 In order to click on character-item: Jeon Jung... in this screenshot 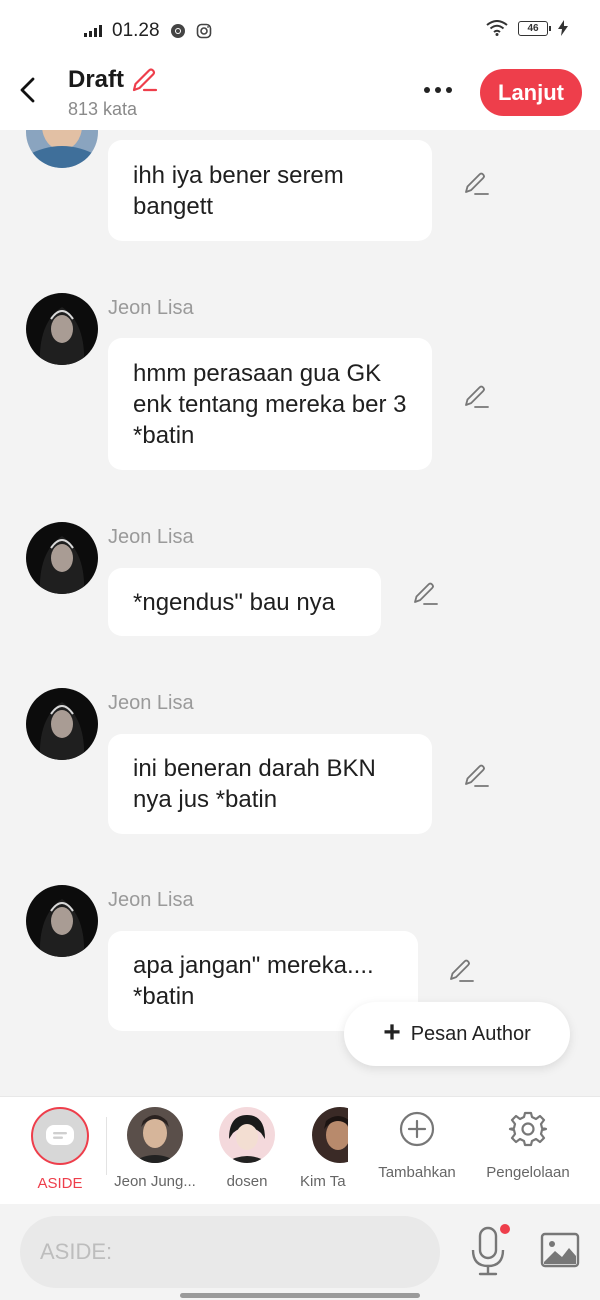, I will do `click(155, 1148)`.